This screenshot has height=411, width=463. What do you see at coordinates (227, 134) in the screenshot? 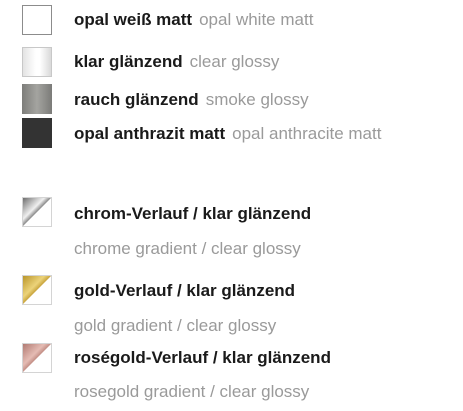
I see `finish-label: opal anthrazit matt opal anthracite matt` at bounding box center [227, 134].